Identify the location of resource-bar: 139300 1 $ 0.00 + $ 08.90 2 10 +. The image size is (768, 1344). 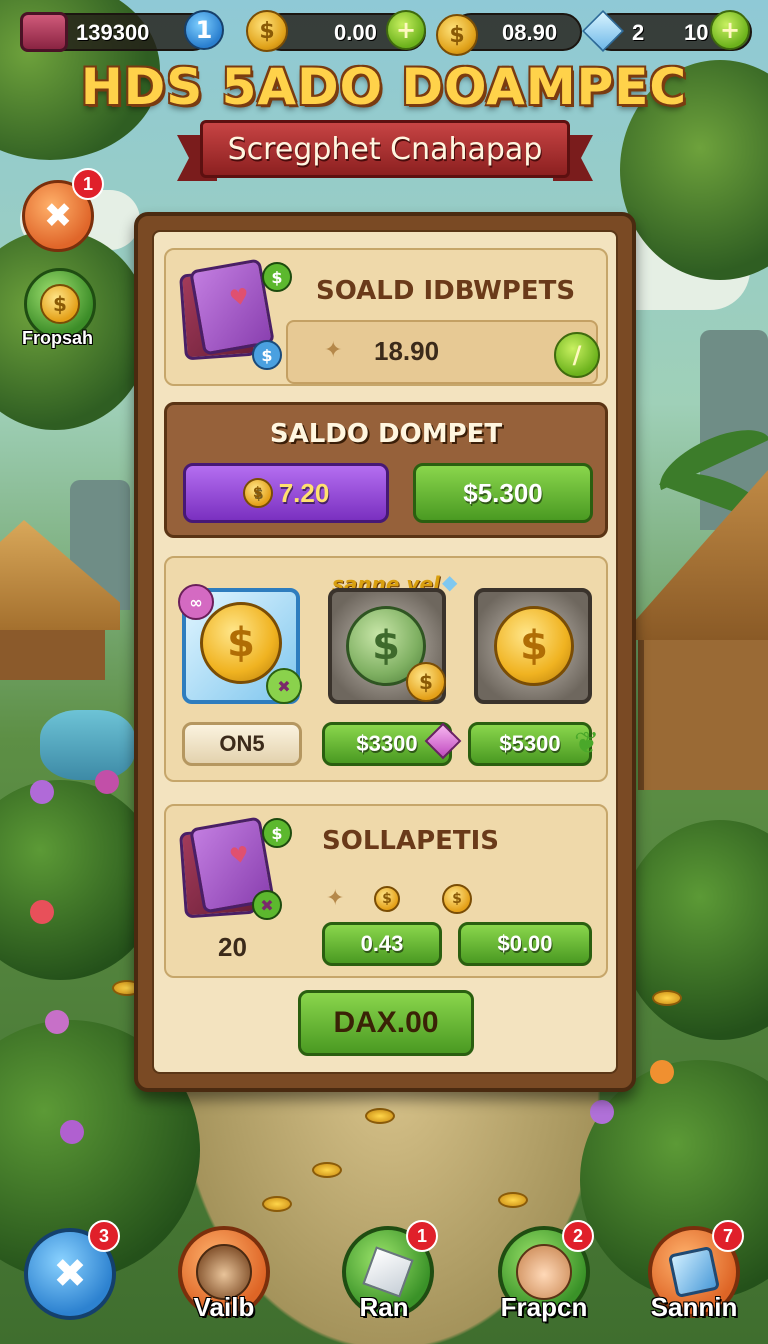
(384, 32).